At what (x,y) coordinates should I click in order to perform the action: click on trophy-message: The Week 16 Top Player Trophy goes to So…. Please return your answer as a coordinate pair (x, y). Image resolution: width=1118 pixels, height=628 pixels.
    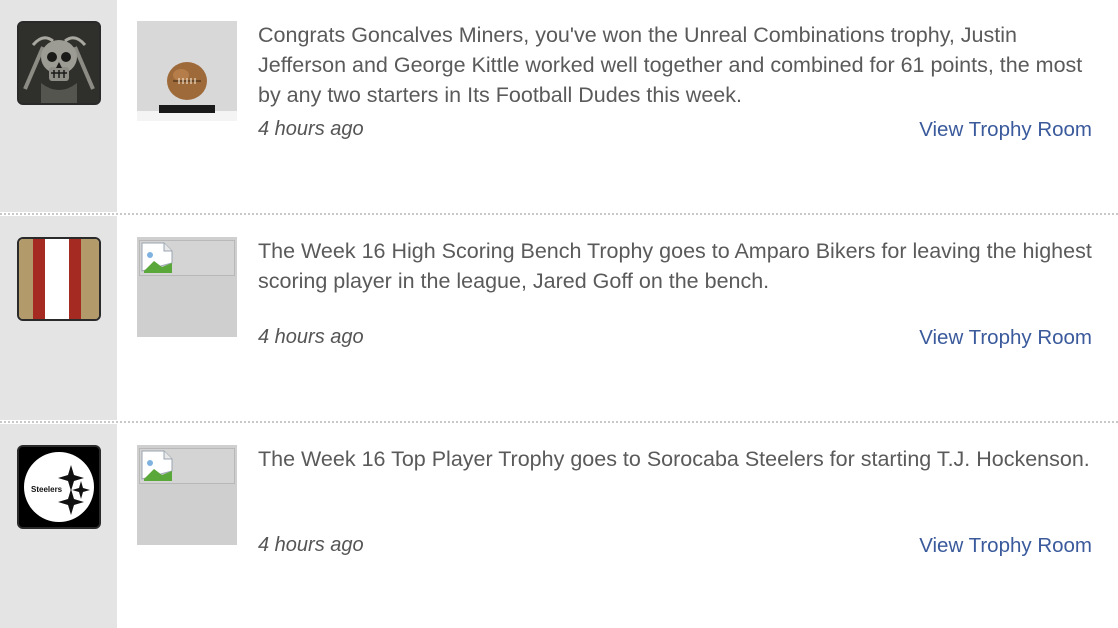
    Looking at the image, I should click on (674, 459).